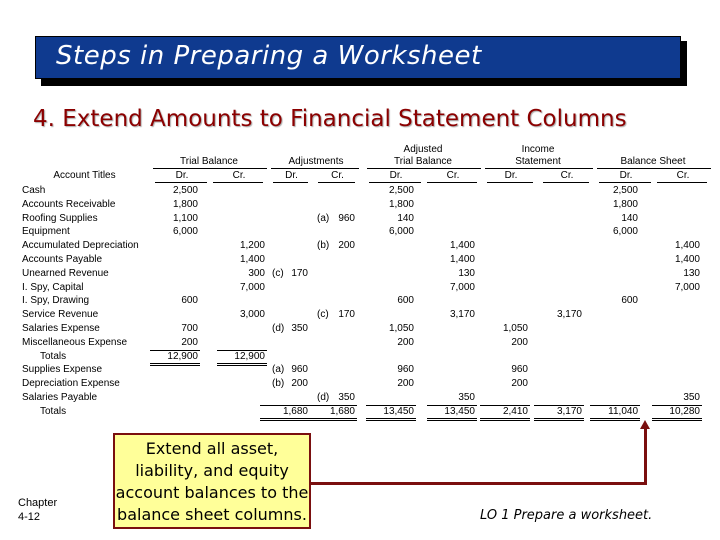  What do you see at coordinates (566, 515) in the screenshot?
I see `learning-objective: LO 1 Prepare a worksheet.` at bounding box center [566, 515].